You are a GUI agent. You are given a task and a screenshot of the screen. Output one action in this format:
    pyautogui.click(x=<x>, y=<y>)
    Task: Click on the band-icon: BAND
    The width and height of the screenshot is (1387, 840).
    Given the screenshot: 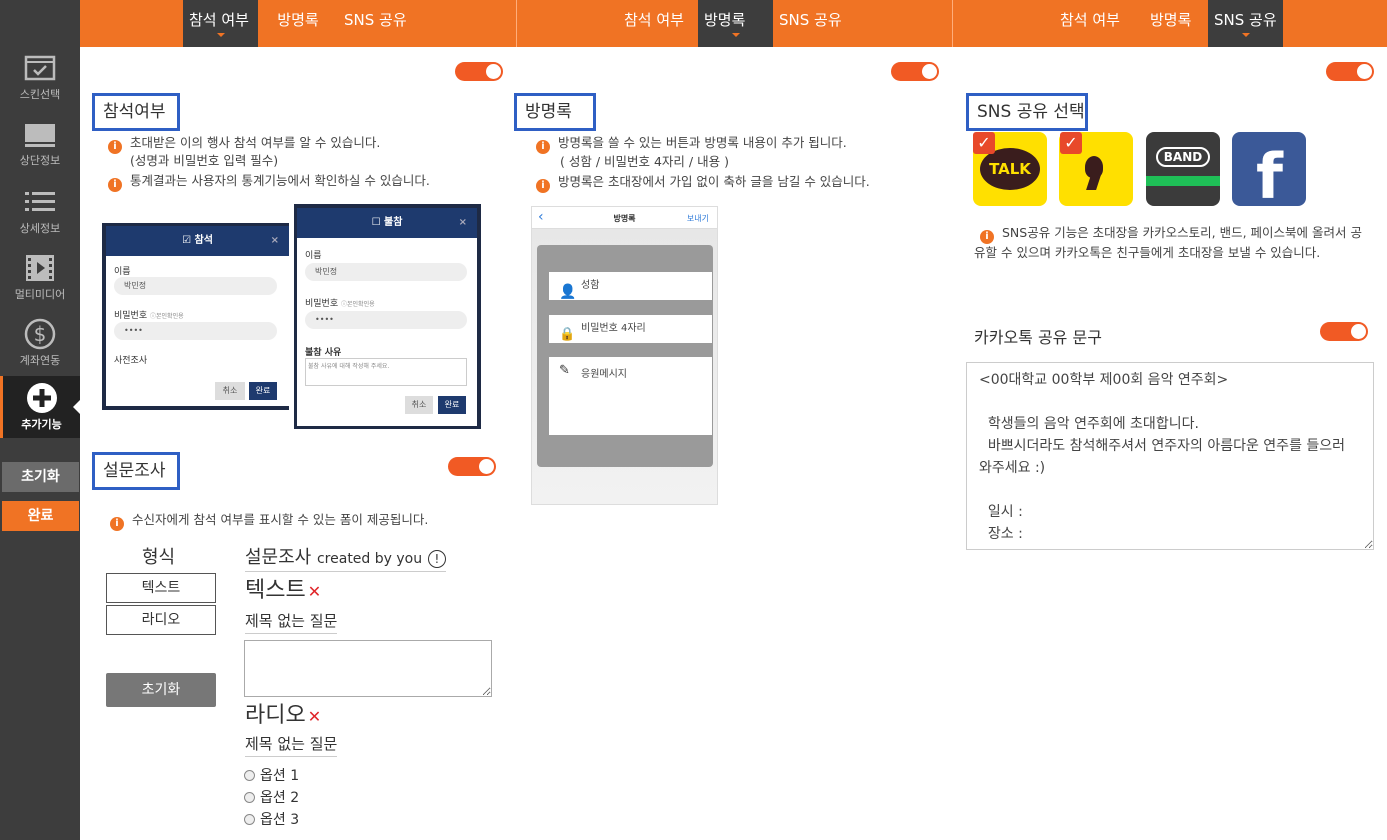 What is the action you would take?
    pyautogui.click(x=1183, y=169)
    